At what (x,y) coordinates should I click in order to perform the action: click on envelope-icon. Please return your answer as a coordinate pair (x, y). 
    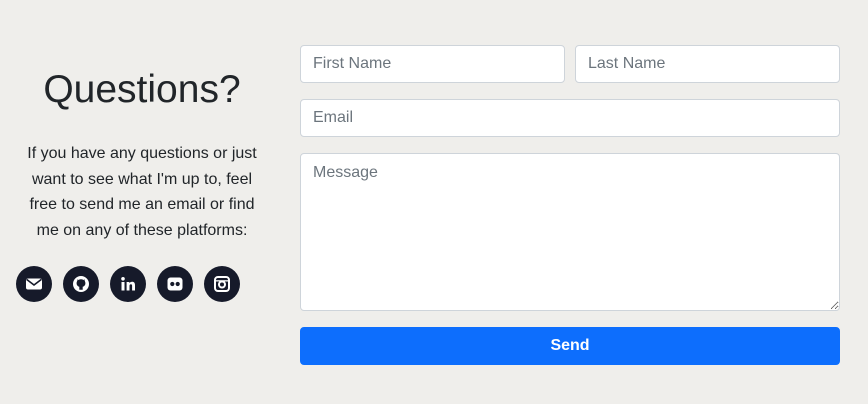
    Looking at the image, I should click on (34, 284).